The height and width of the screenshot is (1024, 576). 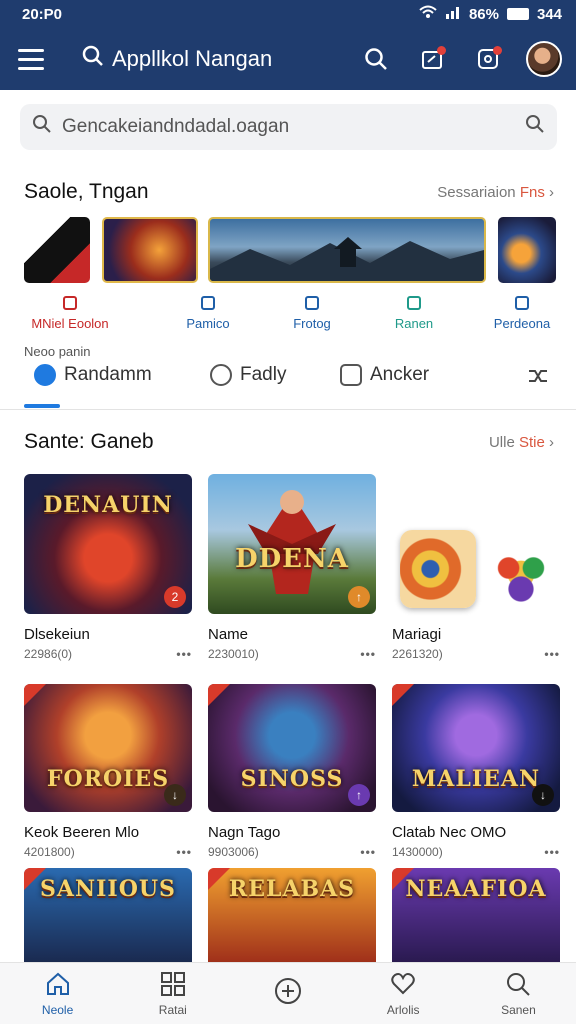 I want to click on battery-icon, so click(x=517, y=14).